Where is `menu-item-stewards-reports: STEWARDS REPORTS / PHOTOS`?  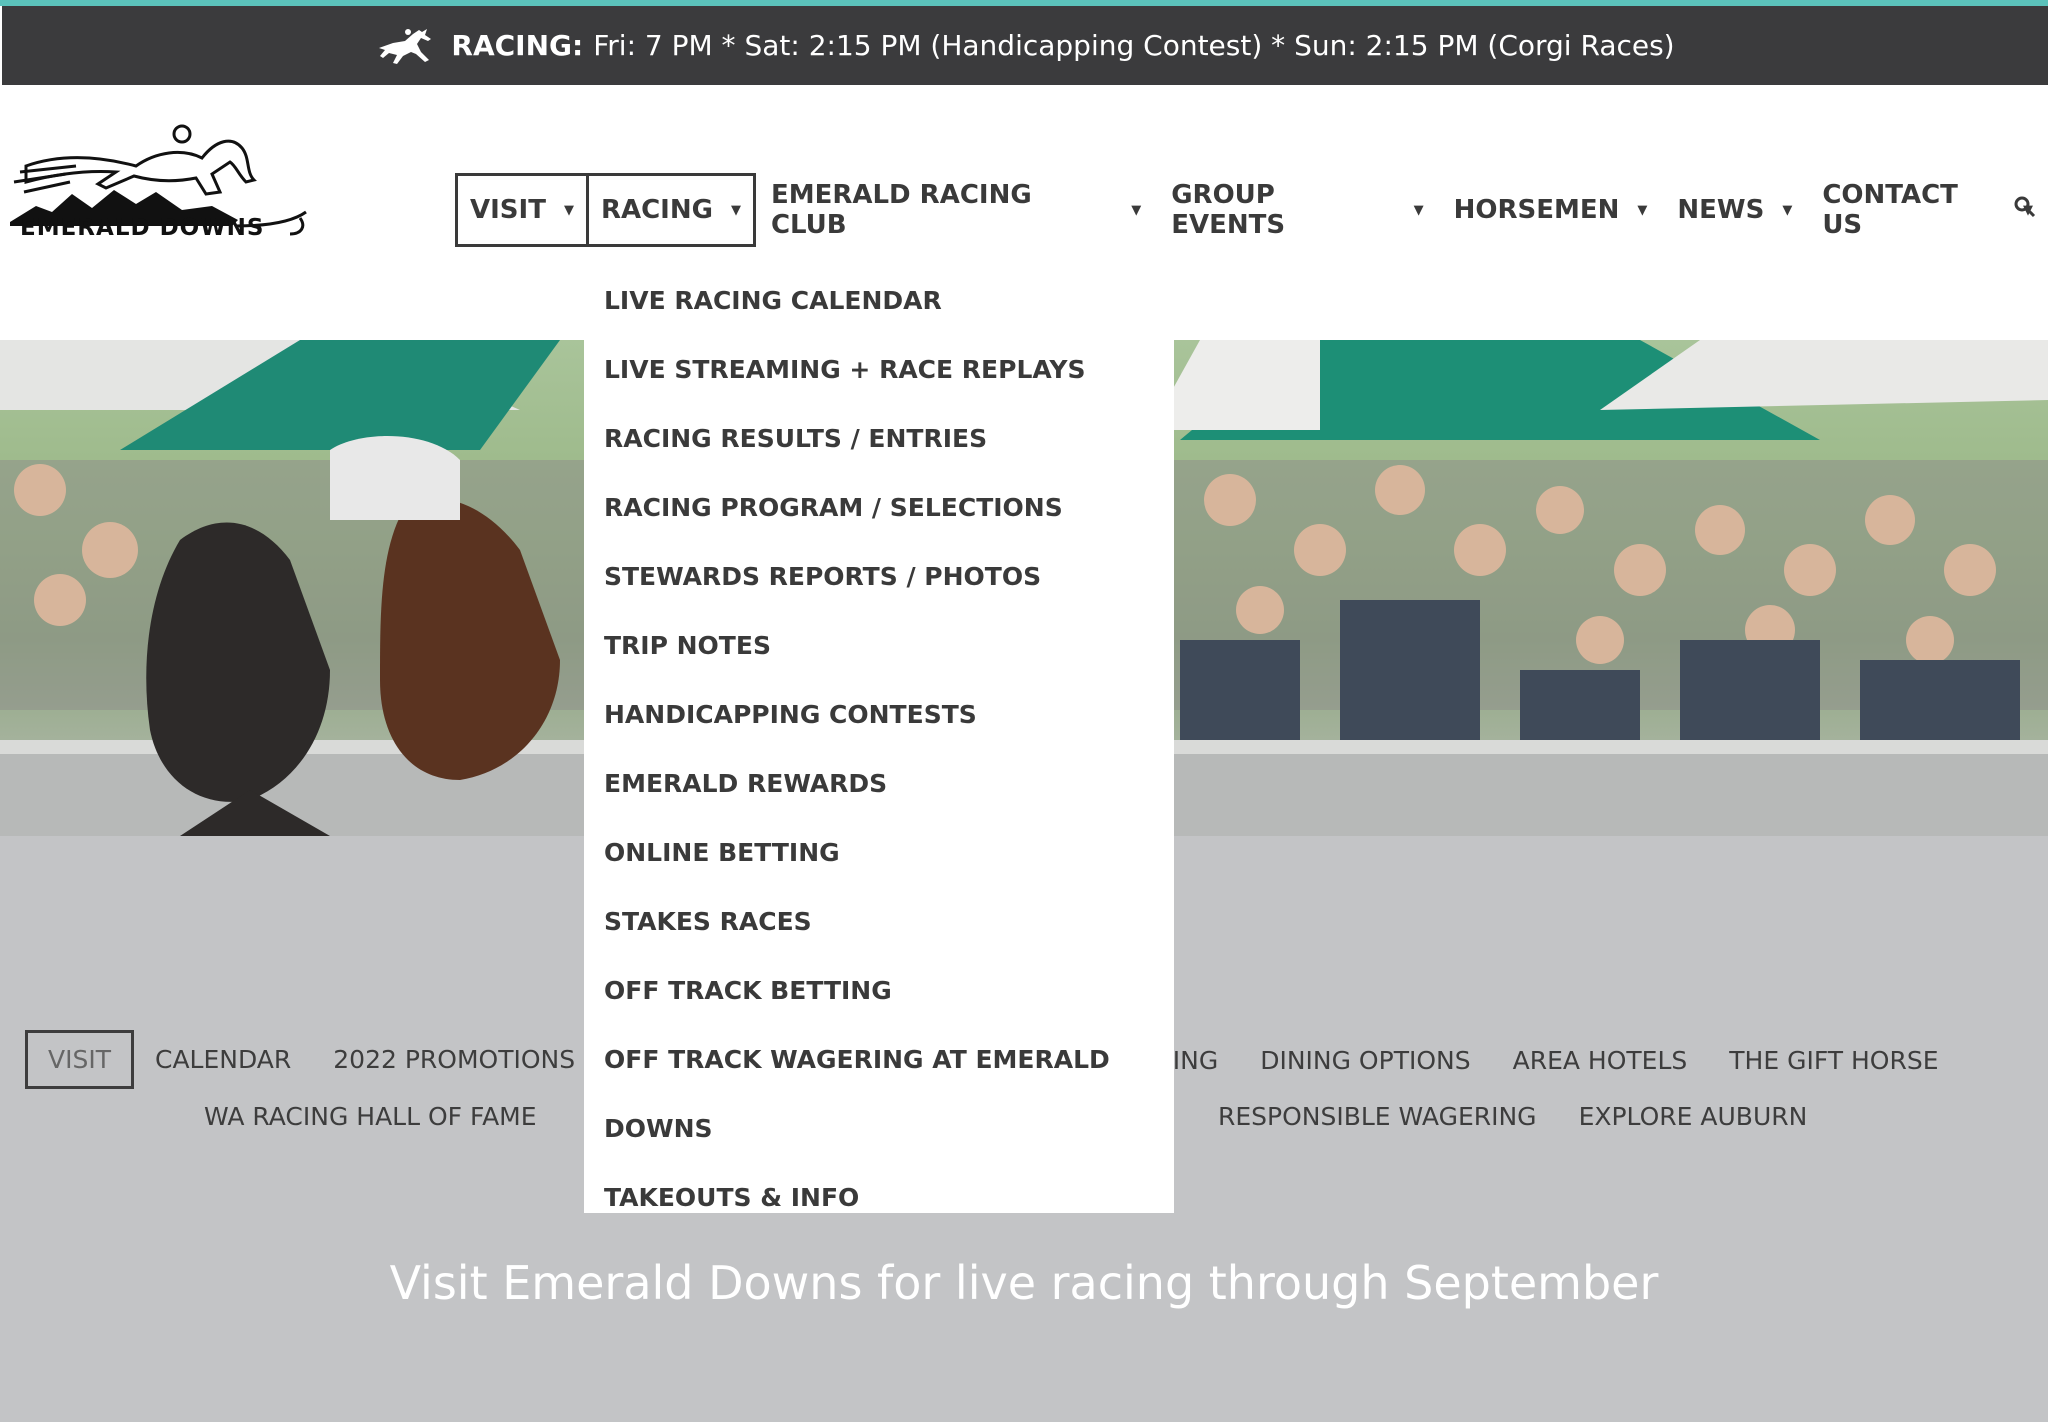
menu-item-stewards-reports: STEWARDS REPORTS / PHOTOS is located at coordinates (879, 576).